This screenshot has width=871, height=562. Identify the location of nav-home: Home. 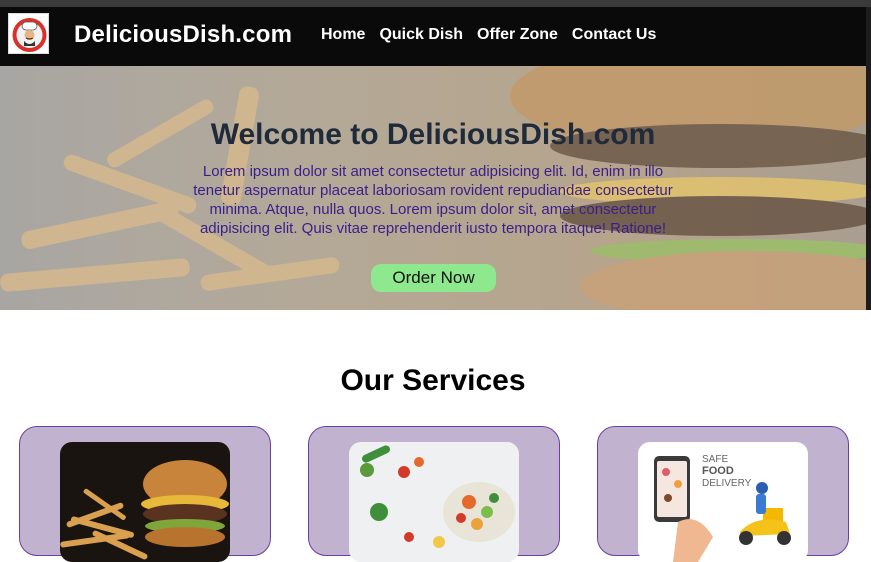
(343, 35).